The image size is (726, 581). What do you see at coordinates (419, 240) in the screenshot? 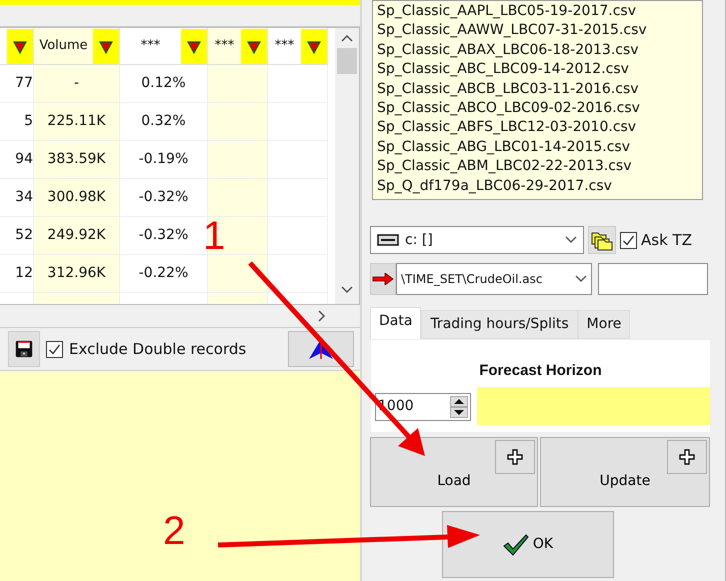
I see `dropdown-value: c: []` at bounding box center [419, 240].